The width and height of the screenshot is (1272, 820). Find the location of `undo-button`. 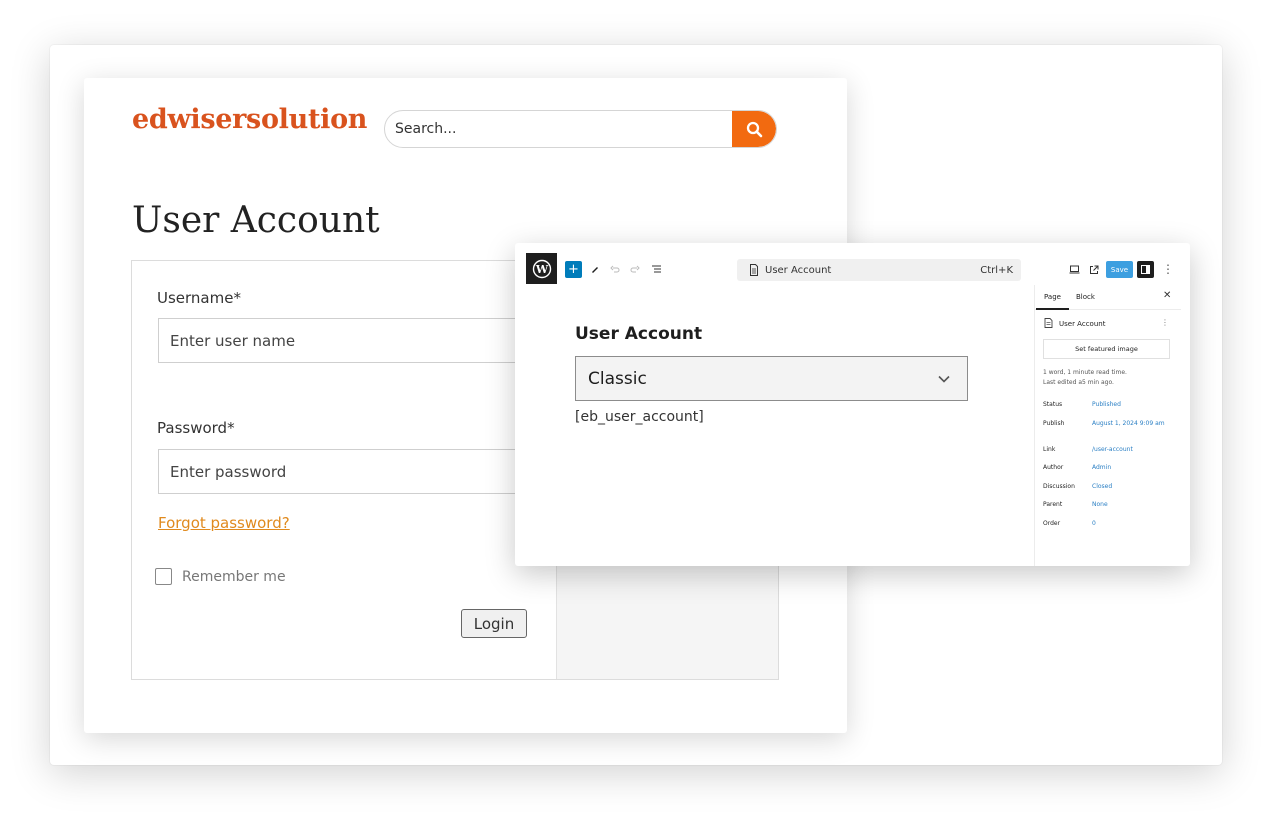

undo-button is located at coordinates (615, 269).